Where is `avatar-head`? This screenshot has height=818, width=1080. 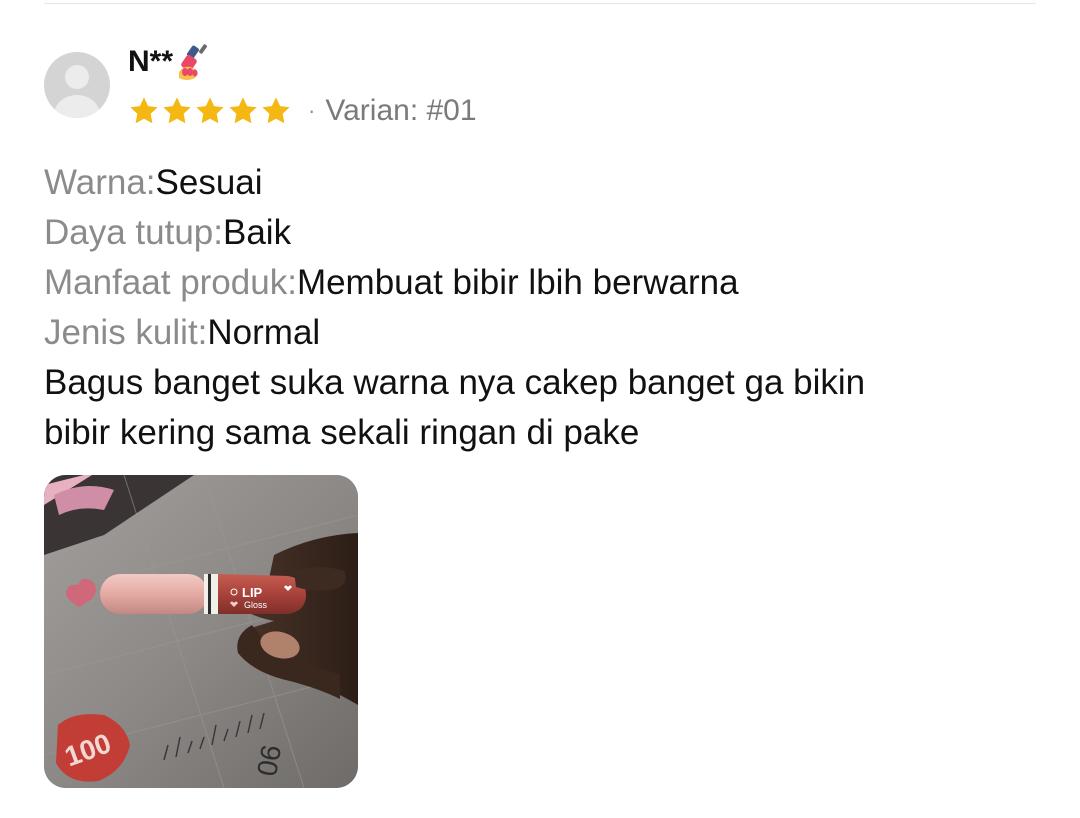
avatar-head is located at coordinates (77, 77).